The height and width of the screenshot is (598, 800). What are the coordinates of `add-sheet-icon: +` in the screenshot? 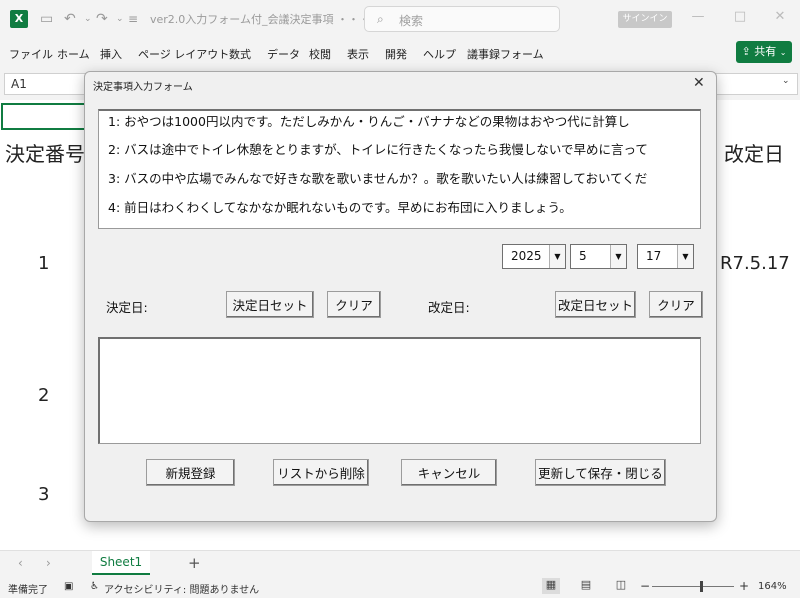 It's located at (194, 563).